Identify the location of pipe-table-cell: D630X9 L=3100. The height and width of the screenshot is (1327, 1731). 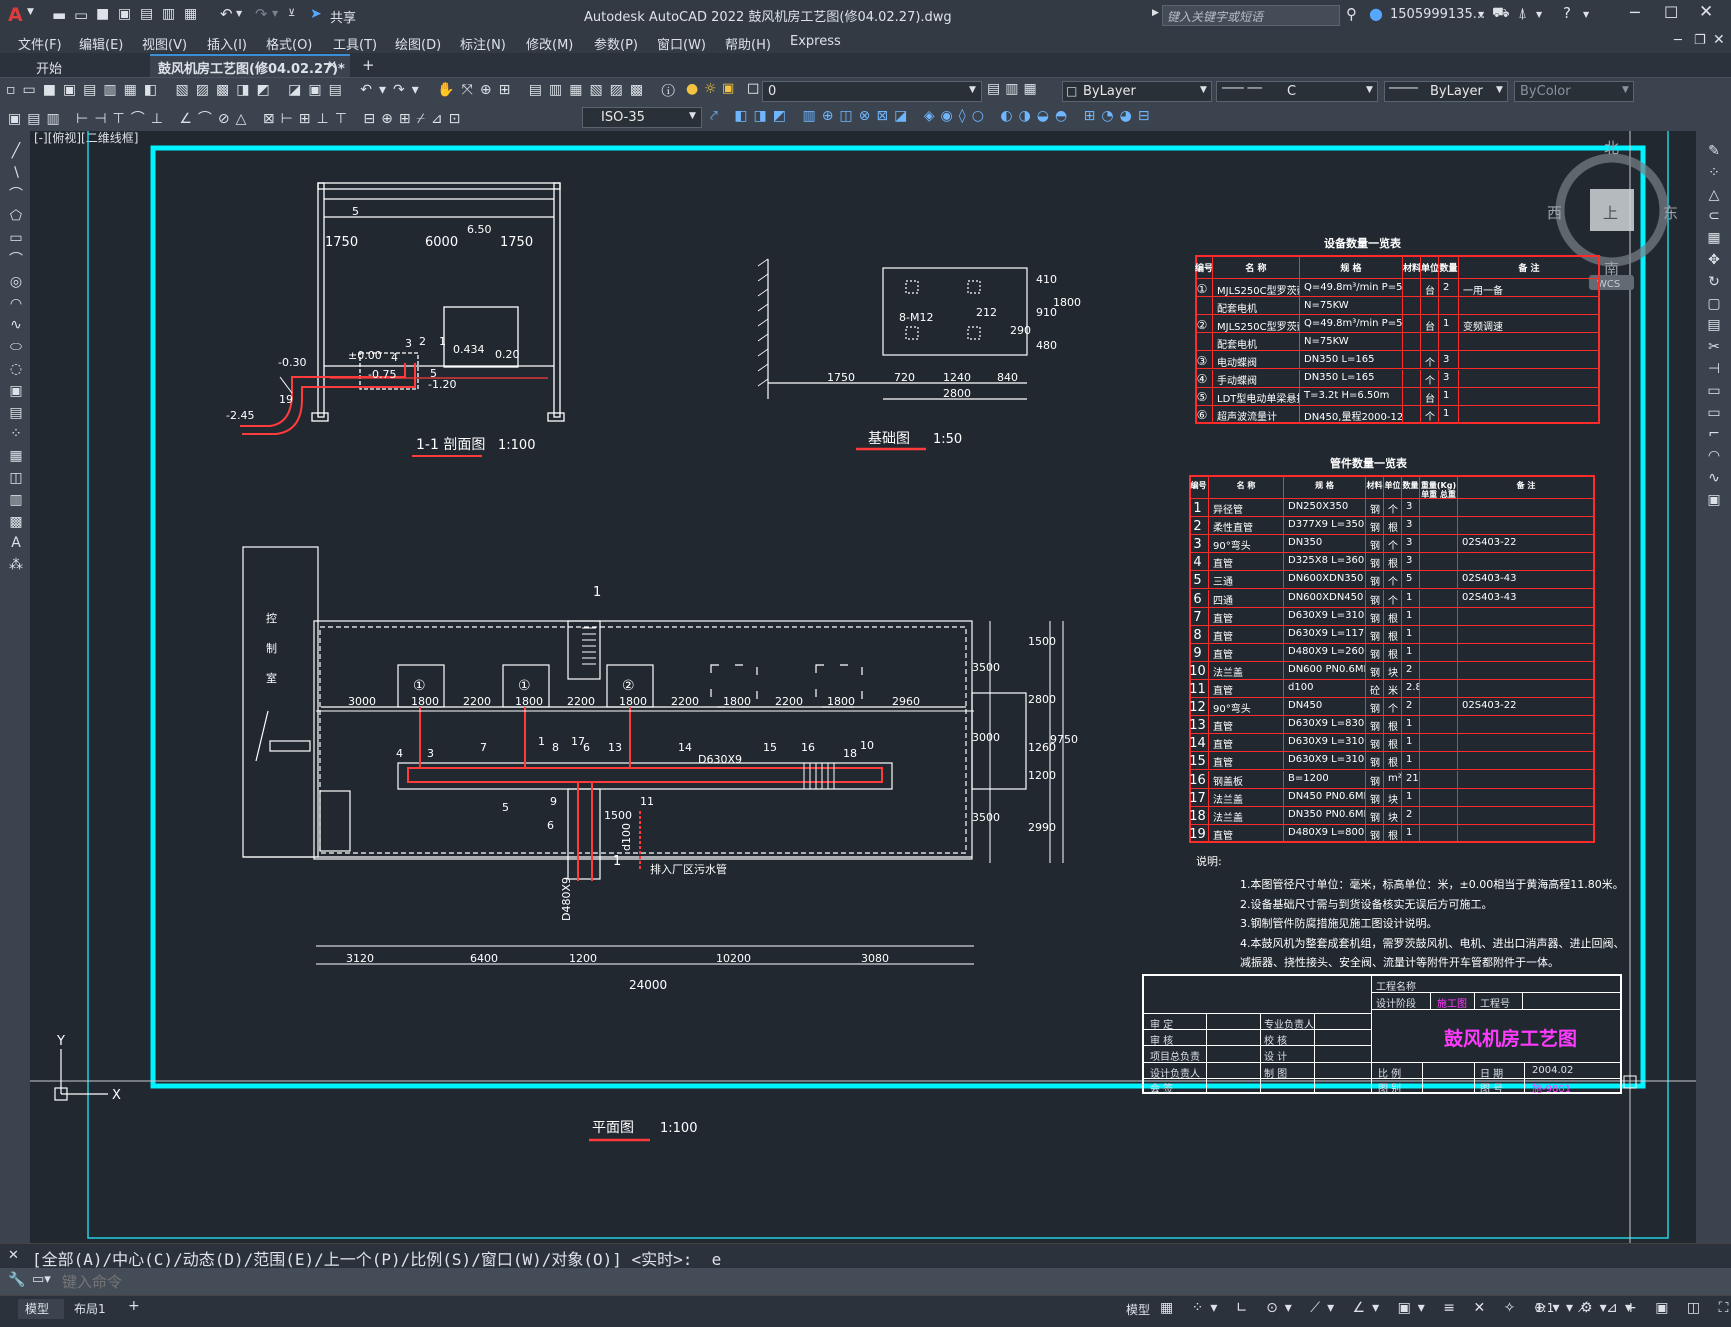
(1325, 616).